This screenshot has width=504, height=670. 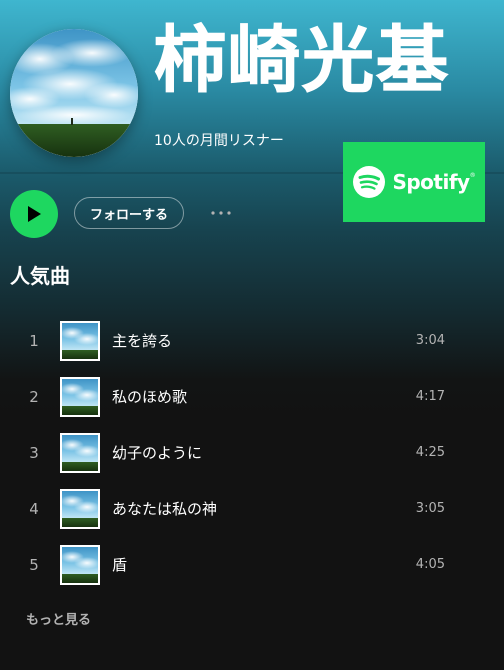 I want to click on artist-avatar, so click(x=74, y=93).